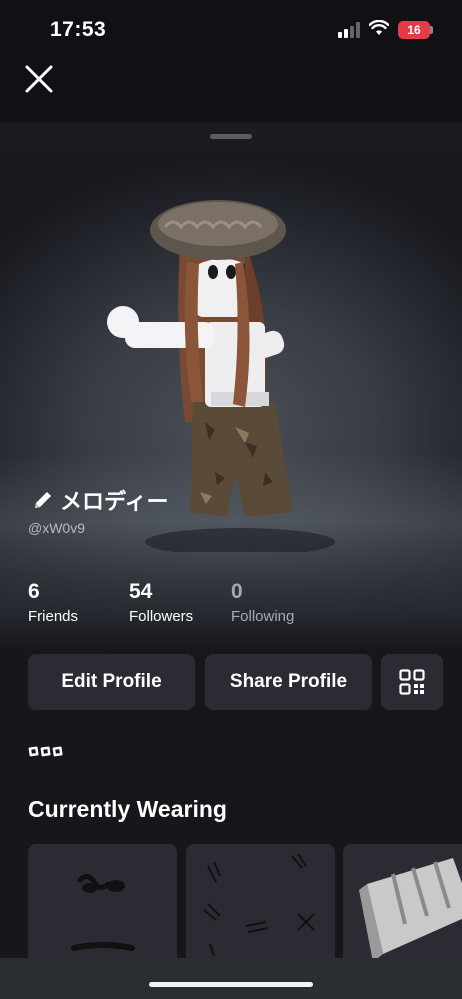 Image resolution: width=462 pixels, height=999 pixels. What do you see at coordinates (288, 682) in the screenshot?
I see `share-profile-button: Share Profile` at bounding box center [288, 682].